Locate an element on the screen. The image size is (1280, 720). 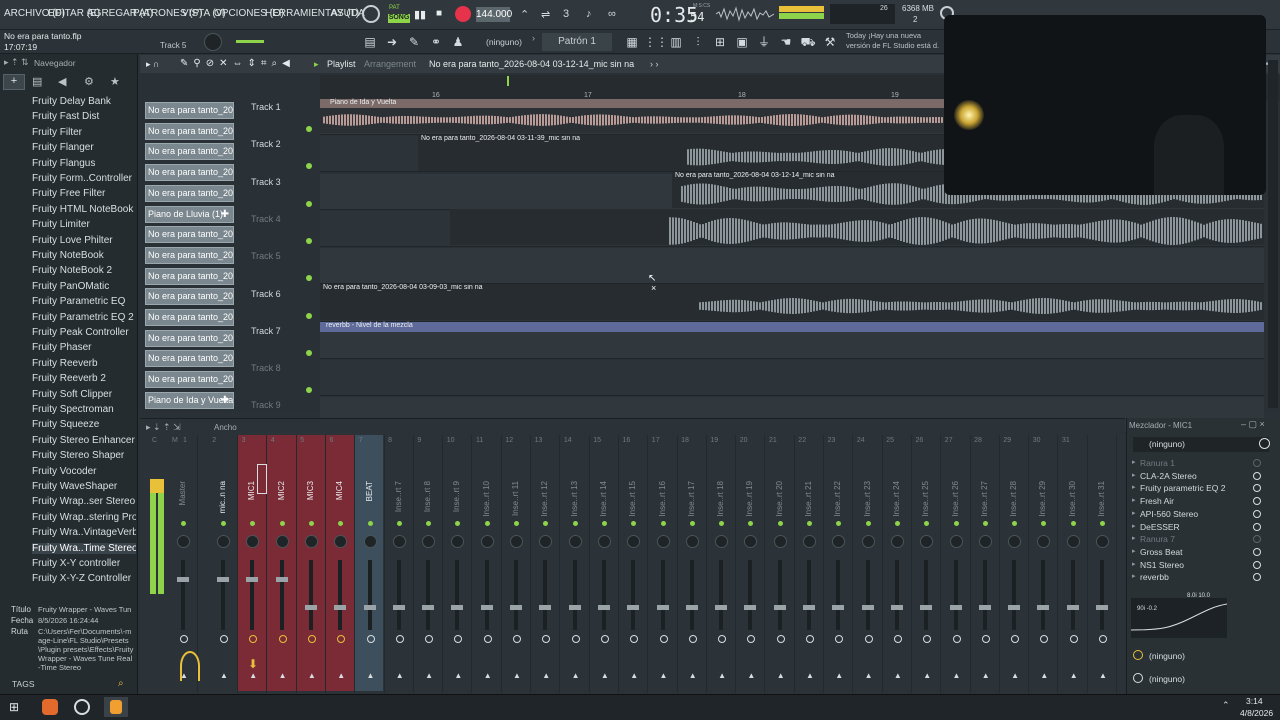
pattern-prev-icon: › is located at coordinates (535, 42).